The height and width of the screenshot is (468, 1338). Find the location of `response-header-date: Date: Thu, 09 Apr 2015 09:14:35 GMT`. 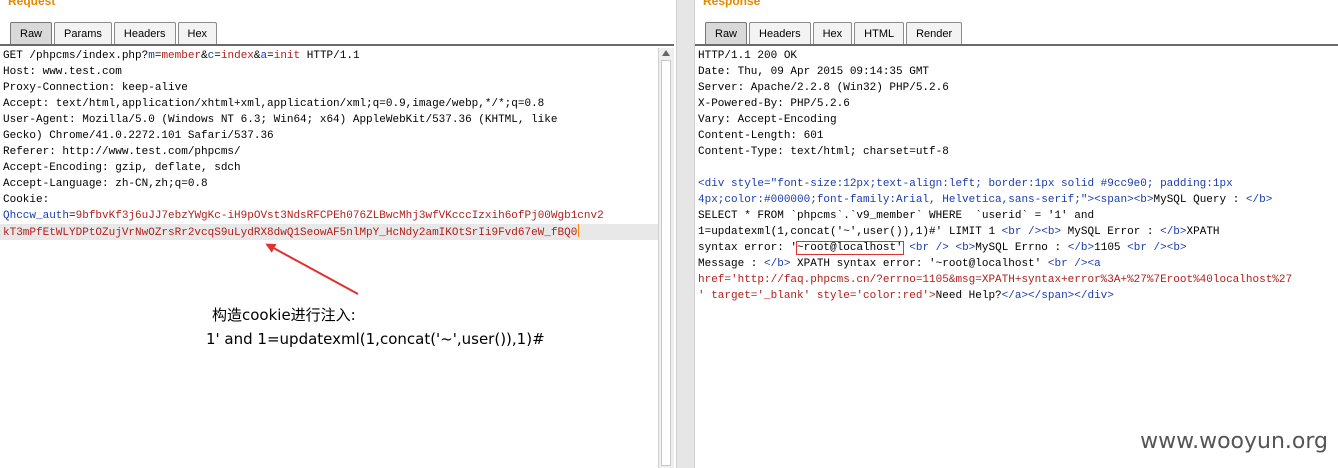

response-header-date: Date: Thu, 09 Apr 2015 09:14:35 GMT is located at coordinates (814, 72).